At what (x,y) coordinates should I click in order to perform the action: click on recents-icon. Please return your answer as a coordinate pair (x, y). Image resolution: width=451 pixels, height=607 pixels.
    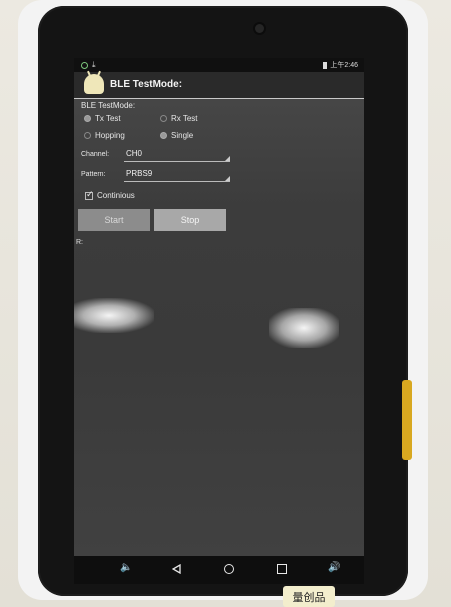
    Looking at the image, I should click on (282, 569).